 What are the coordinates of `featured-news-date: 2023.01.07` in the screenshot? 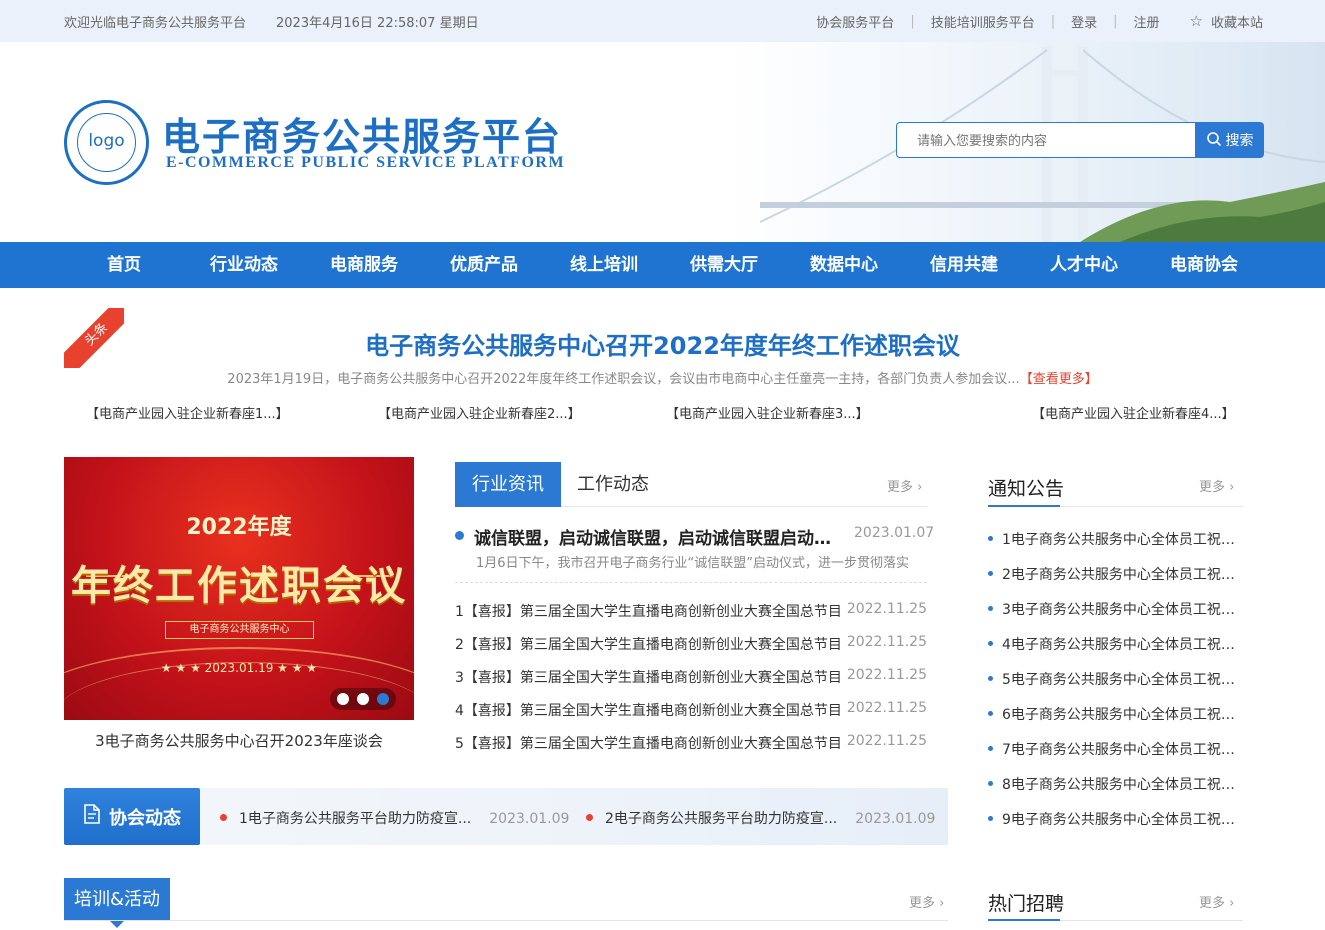 It's located at (894, 533).